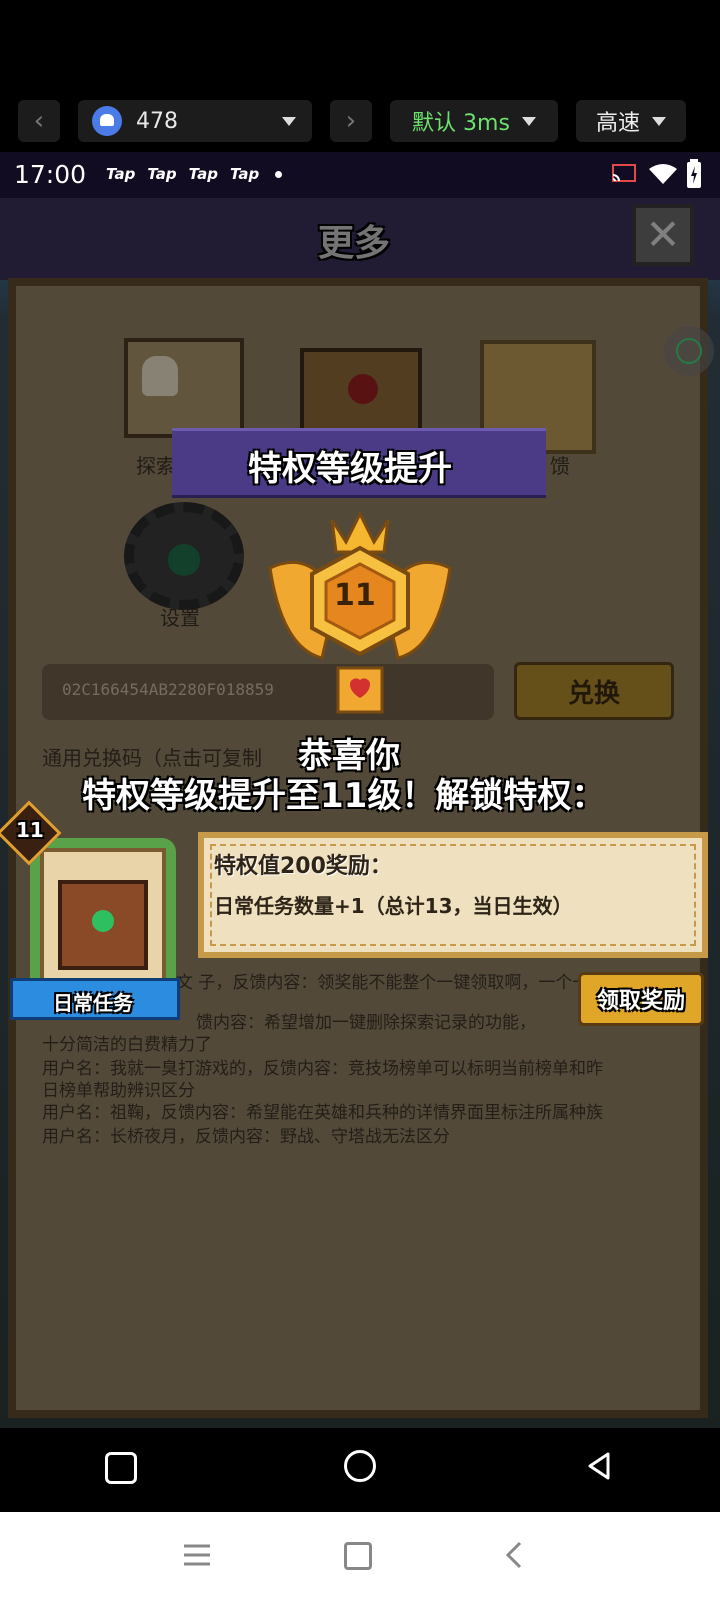  Describe the element at coordinates (103, 925) in the screenshot. I see `task-book-icon` at that location.